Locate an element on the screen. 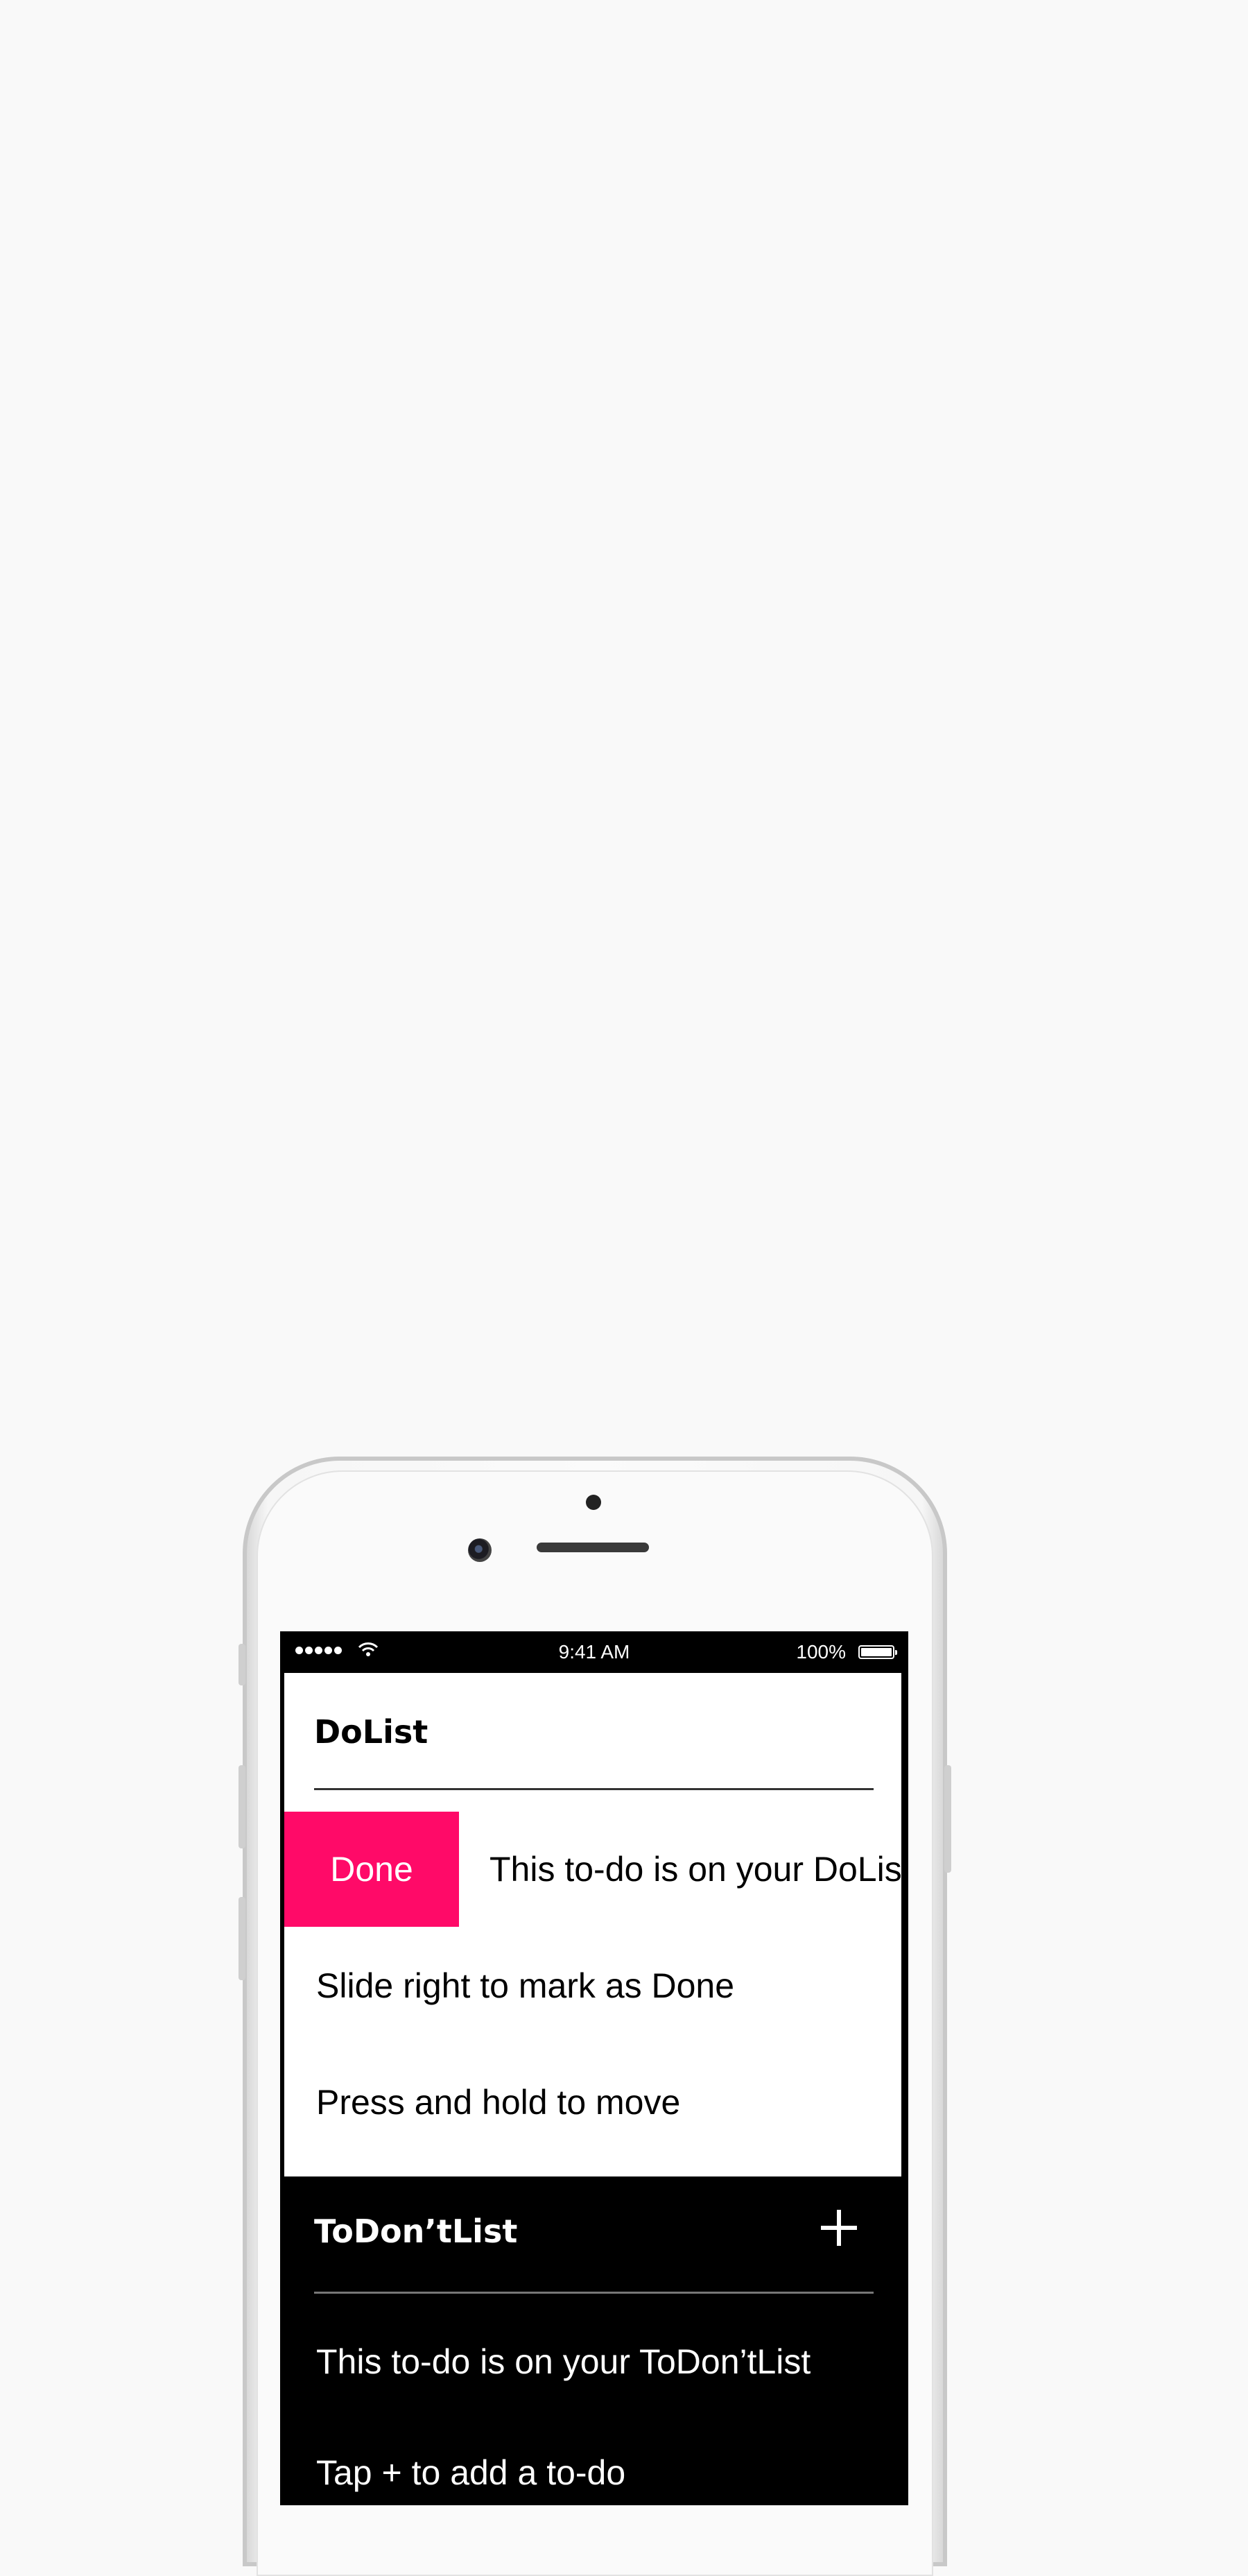 The height and width of the screenshot is (2576, 1248). volume-up-button is located at coordinates (242, 1806).